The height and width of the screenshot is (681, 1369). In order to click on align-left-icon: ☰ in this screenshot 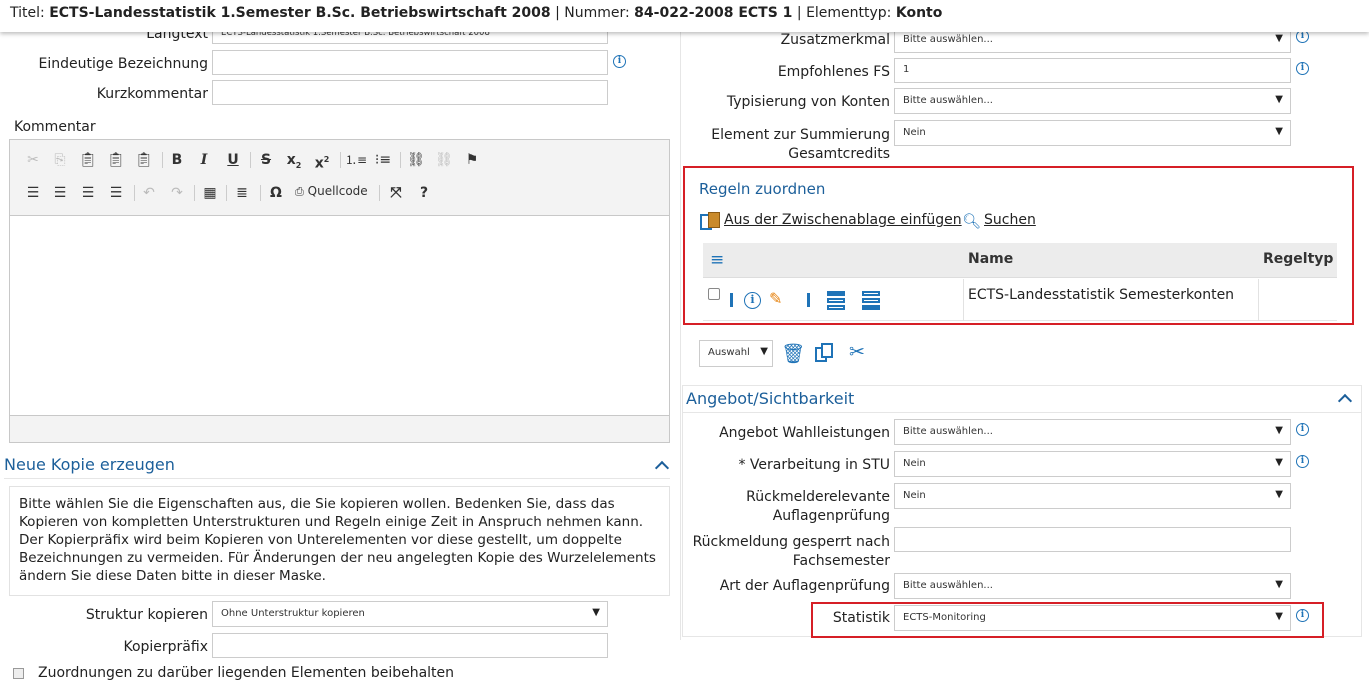, I will do `click(33, 193)`.